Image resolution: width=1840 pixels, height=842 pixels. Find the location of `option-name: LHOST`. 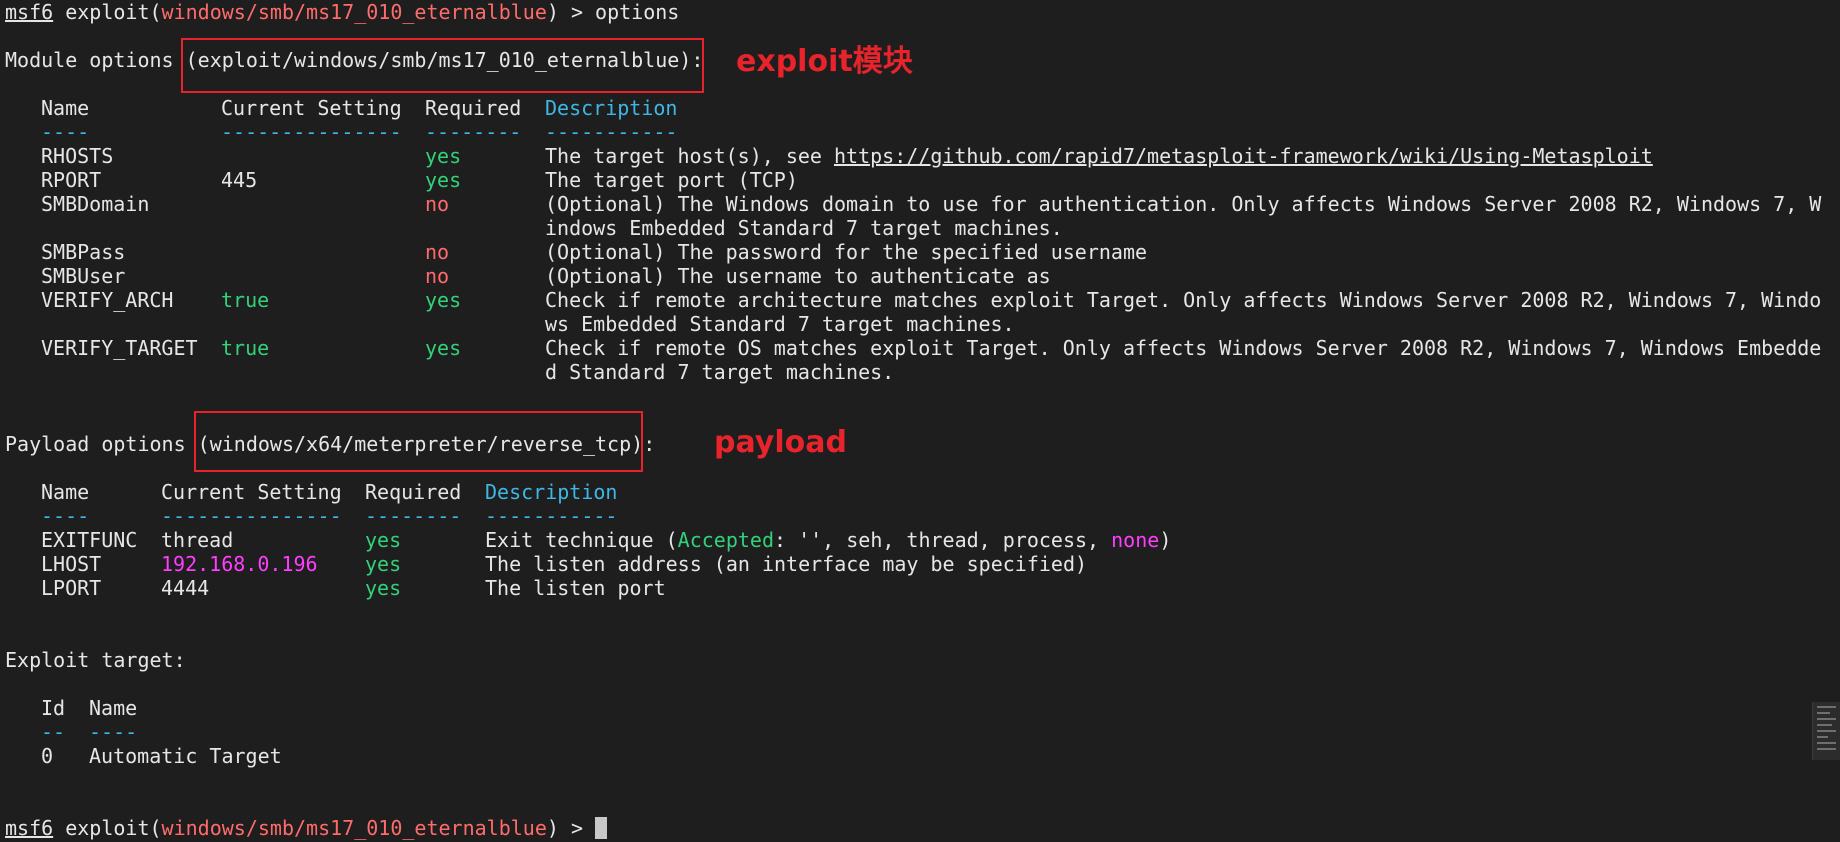

option-name: LHOST is located at coordinates (71, 564).